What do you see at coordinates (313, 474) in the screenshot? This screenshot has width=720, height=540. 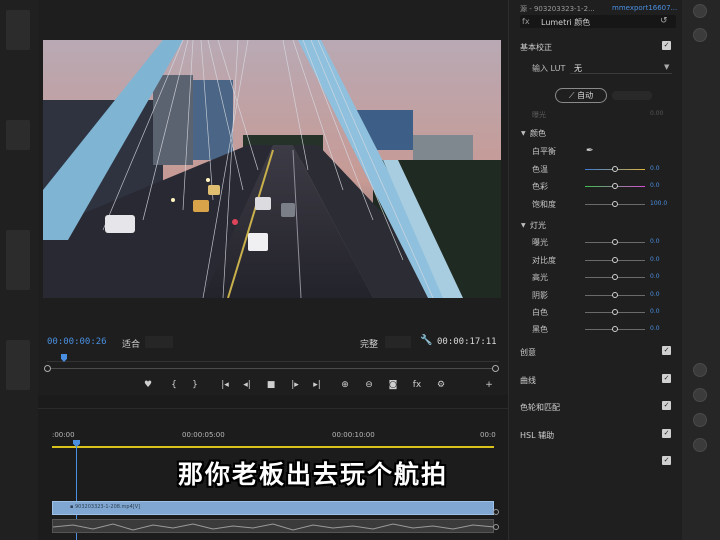 I see `video-subtitle-caption: 那你老板出去玩个航拍` at bounding box center [313, 474].